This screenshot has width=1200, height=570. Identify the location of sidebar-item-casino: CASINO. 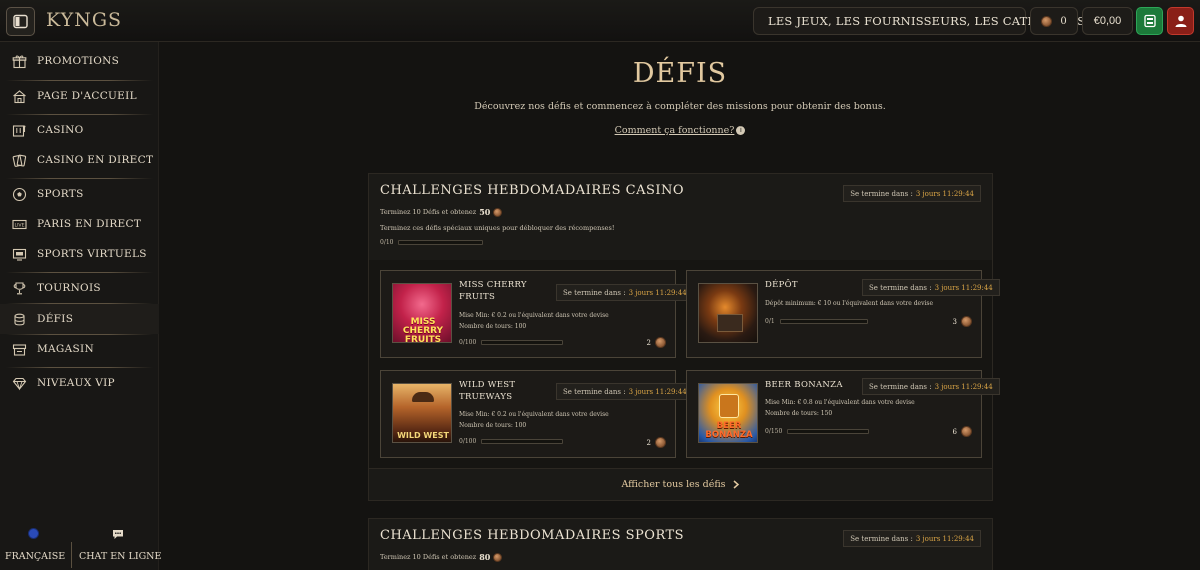
(79, 130).